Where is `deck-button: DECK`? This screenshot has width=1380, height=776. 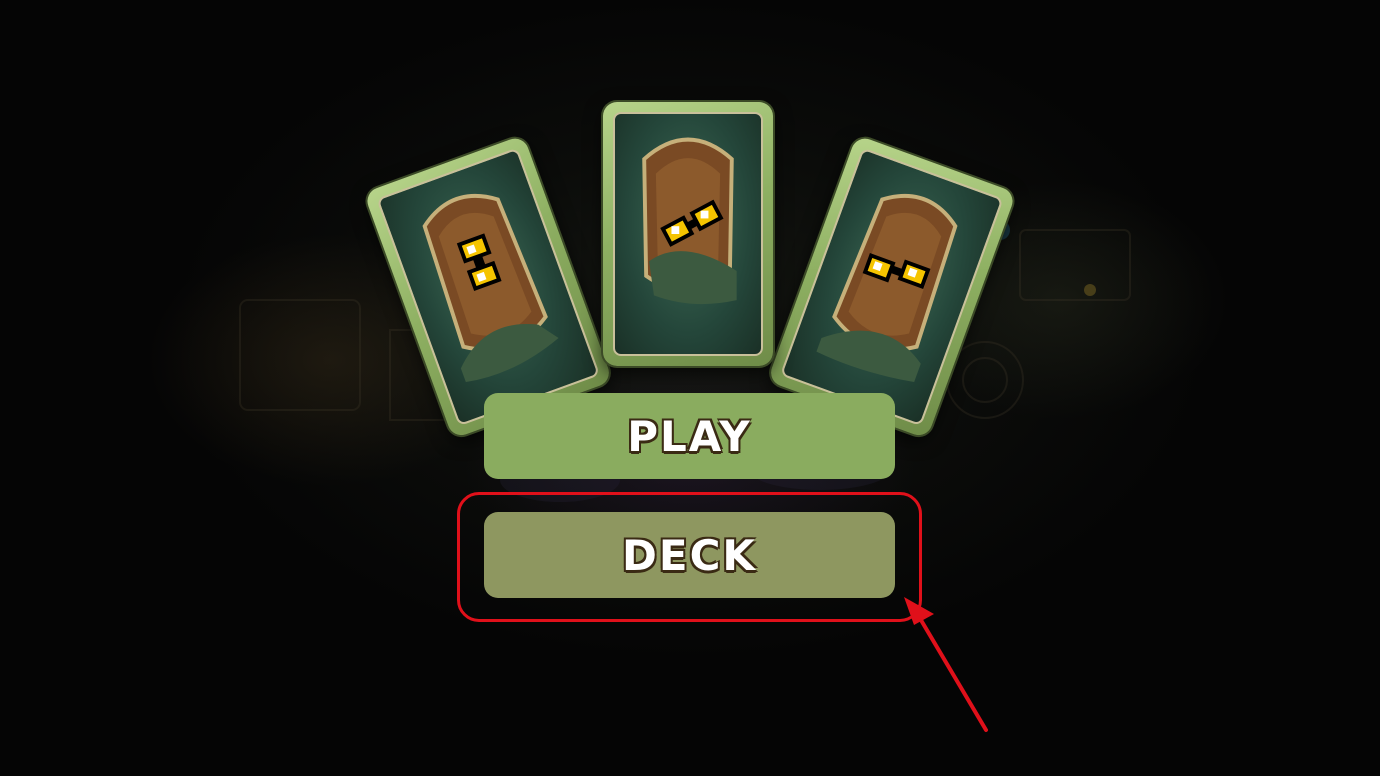 deck-button: DECK is located at coordinates (689, 555).